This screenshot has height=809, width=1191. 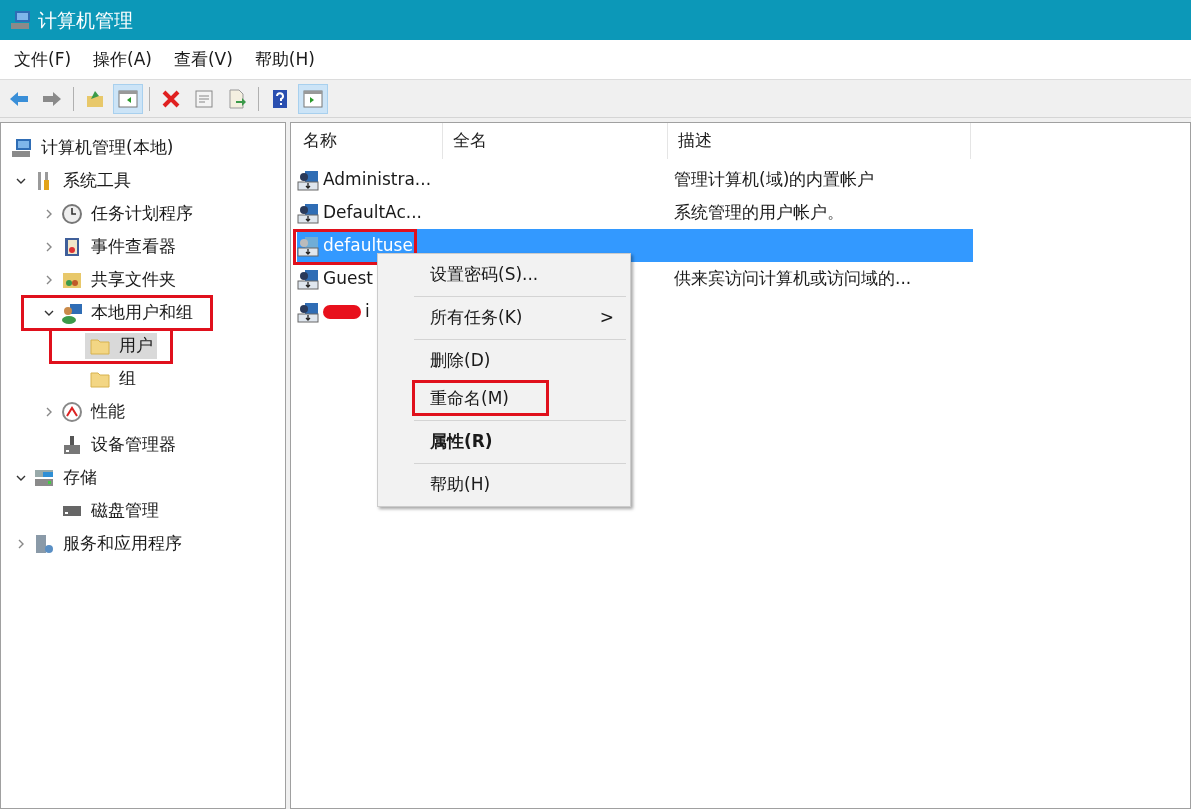 I want to click on device-icon, so click(x=72, y=444).